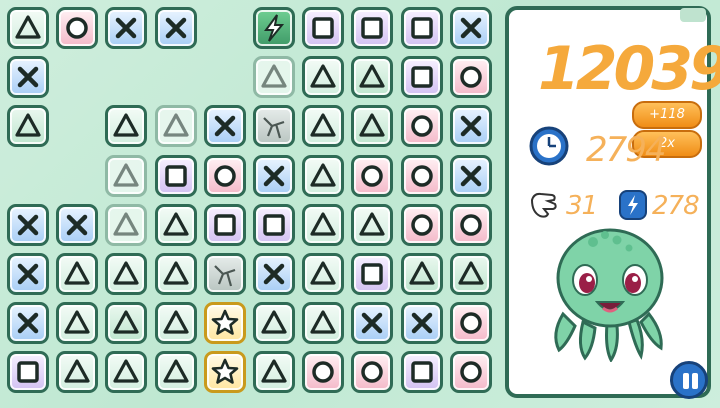 This screenshot has width=720, height=408. I want to click on octopus-mascot, so click(609, 295).